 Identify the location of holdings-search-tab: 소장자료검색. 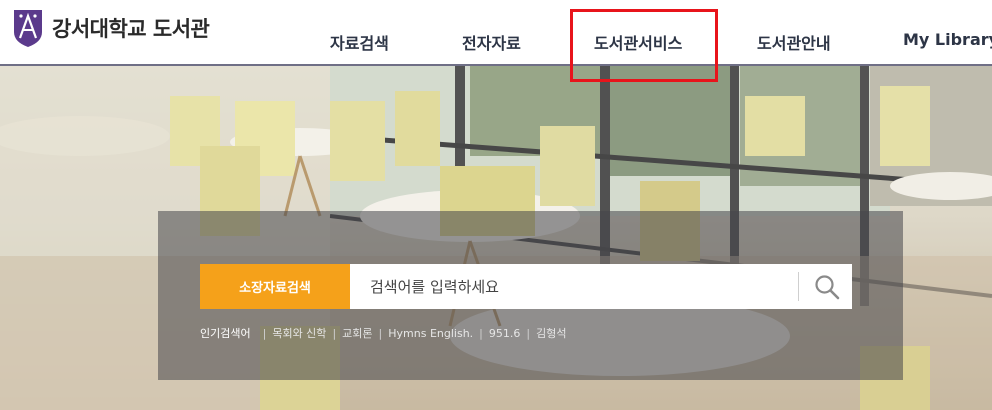
(275, 286).